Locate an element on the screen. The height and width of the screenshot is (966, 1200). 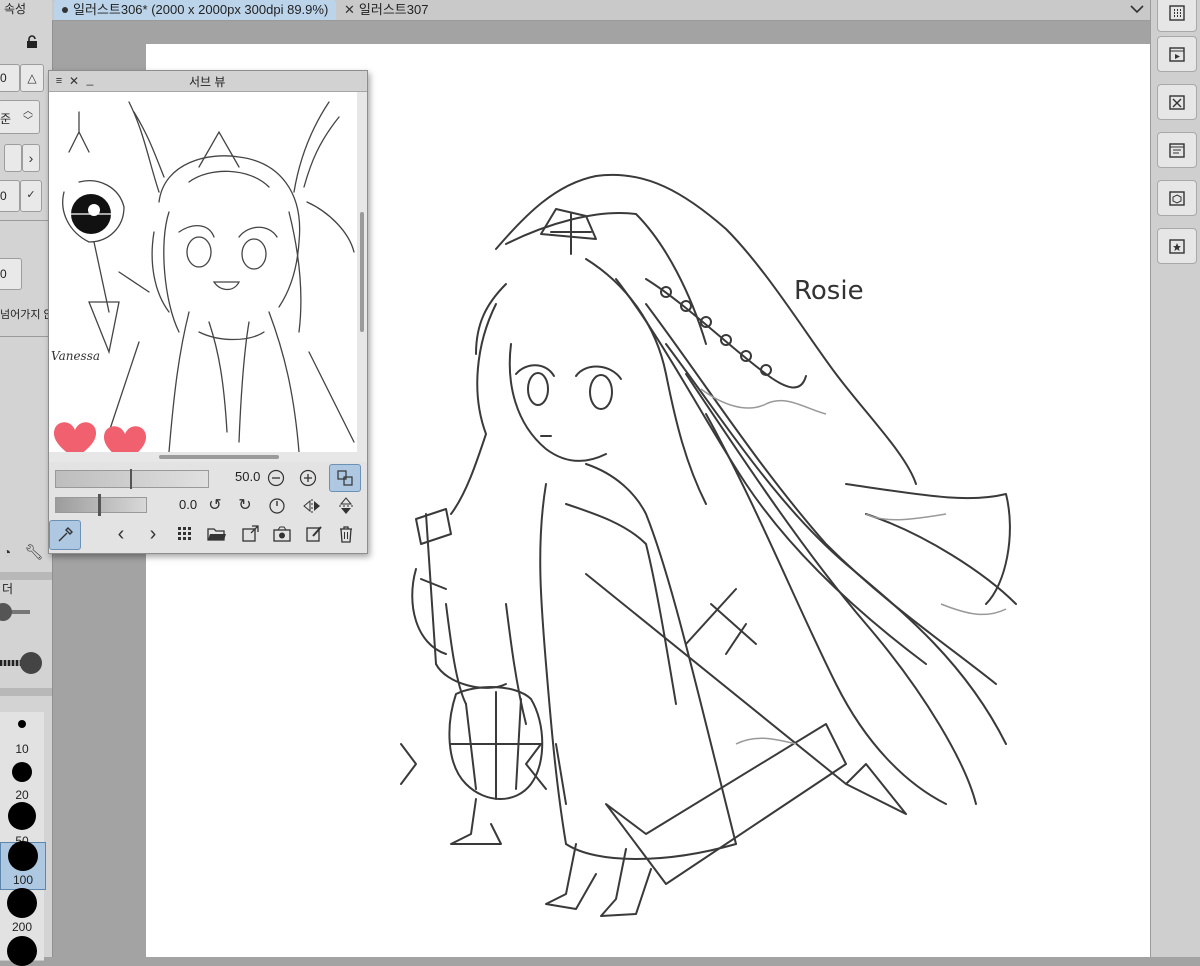
grid-view-icon is located at coordinates (185, 534).